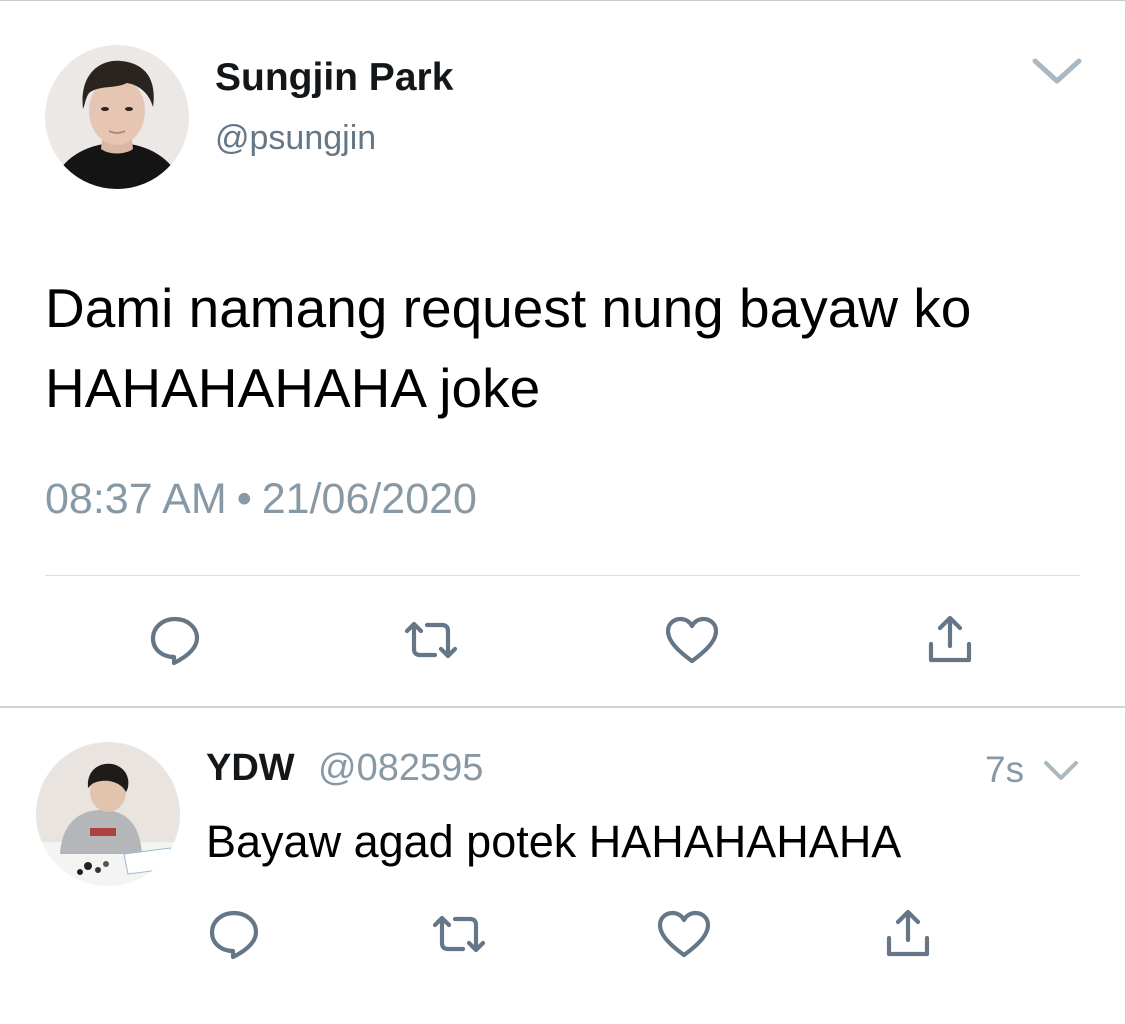 The height and width of the screenshot is (1024, 1125). I want to click on section-divider, so click(562, 707).